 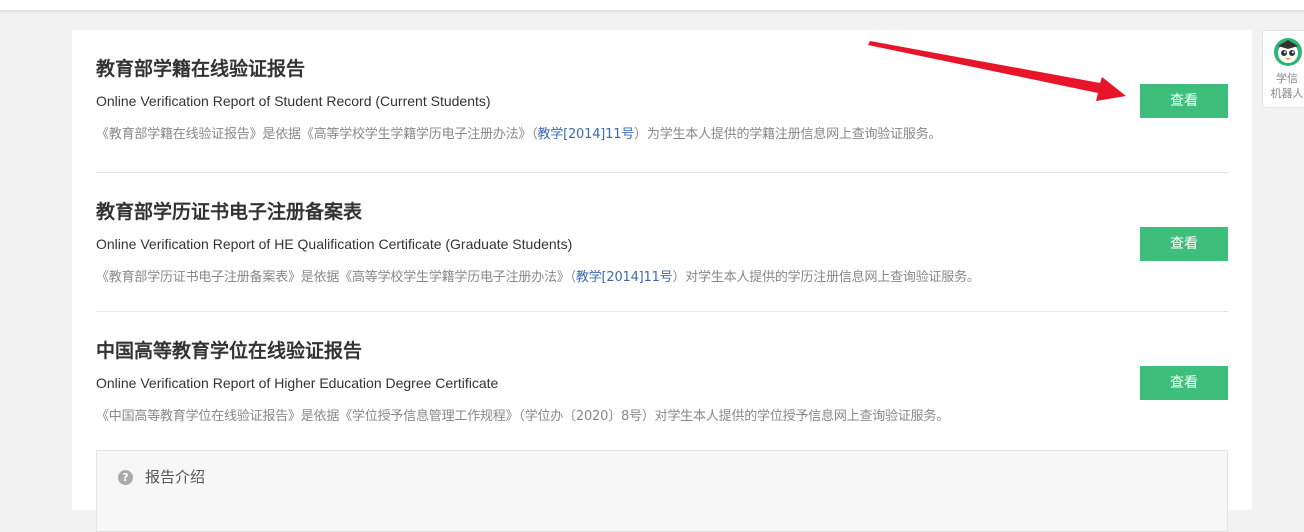 What do you see at coordinates (336, 277) in the screenshot?
I see `description-text: 《教育部学历证书电子注册备案表》是依据《高等学校学生学籍学历电子注册办法》（` at bounding box center [336, 277].